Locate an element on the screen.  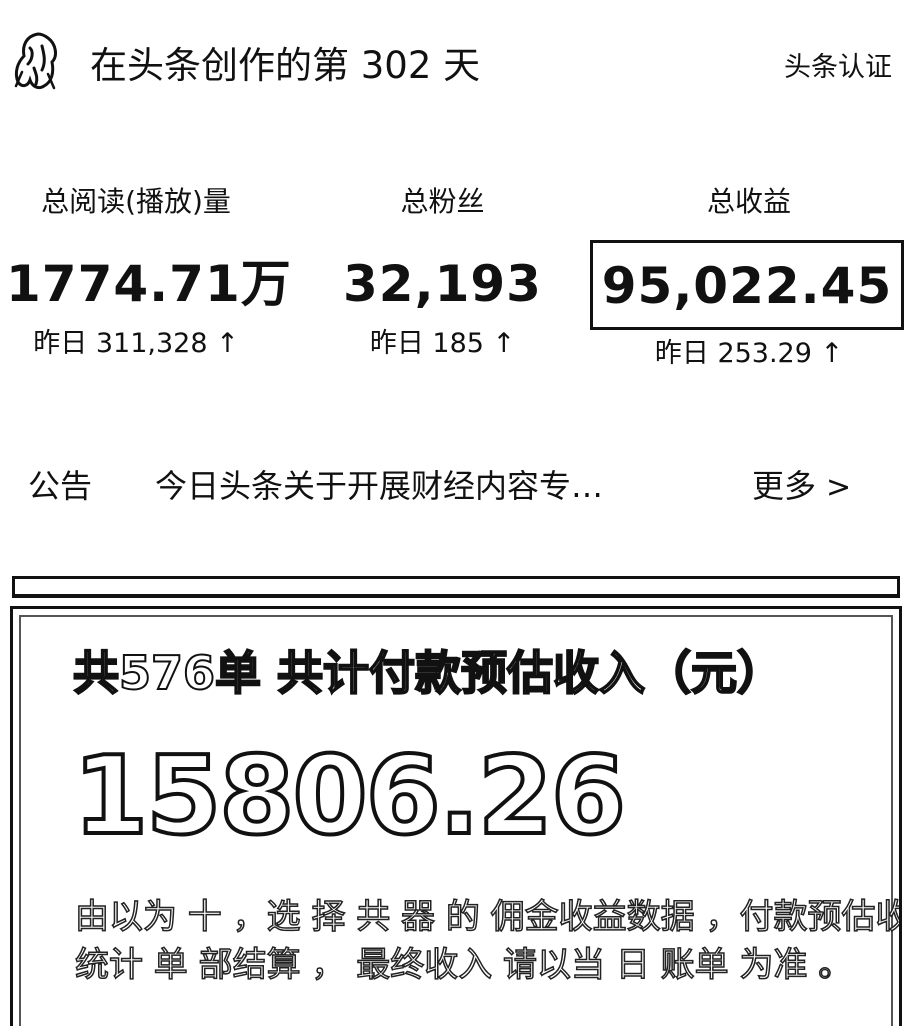
notice-bar: 公告 今日头条关于开展财经内容专… 更多 > is located at coordinates (461, 486).